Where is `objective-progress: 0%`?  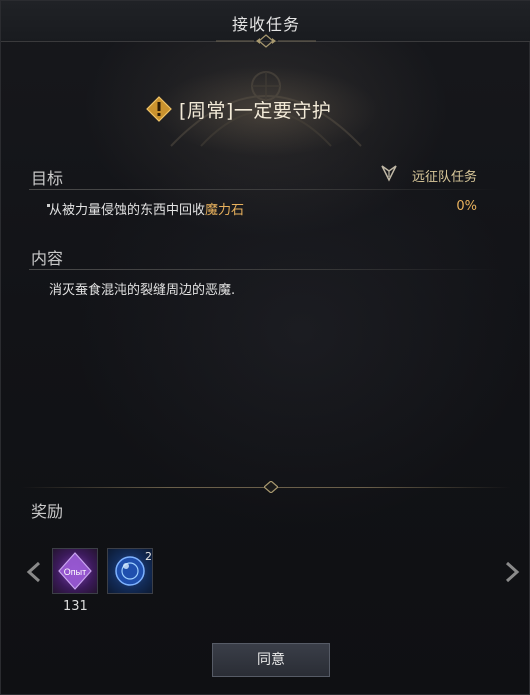
objective-progress: 0% is located at coordinates (466, 206).